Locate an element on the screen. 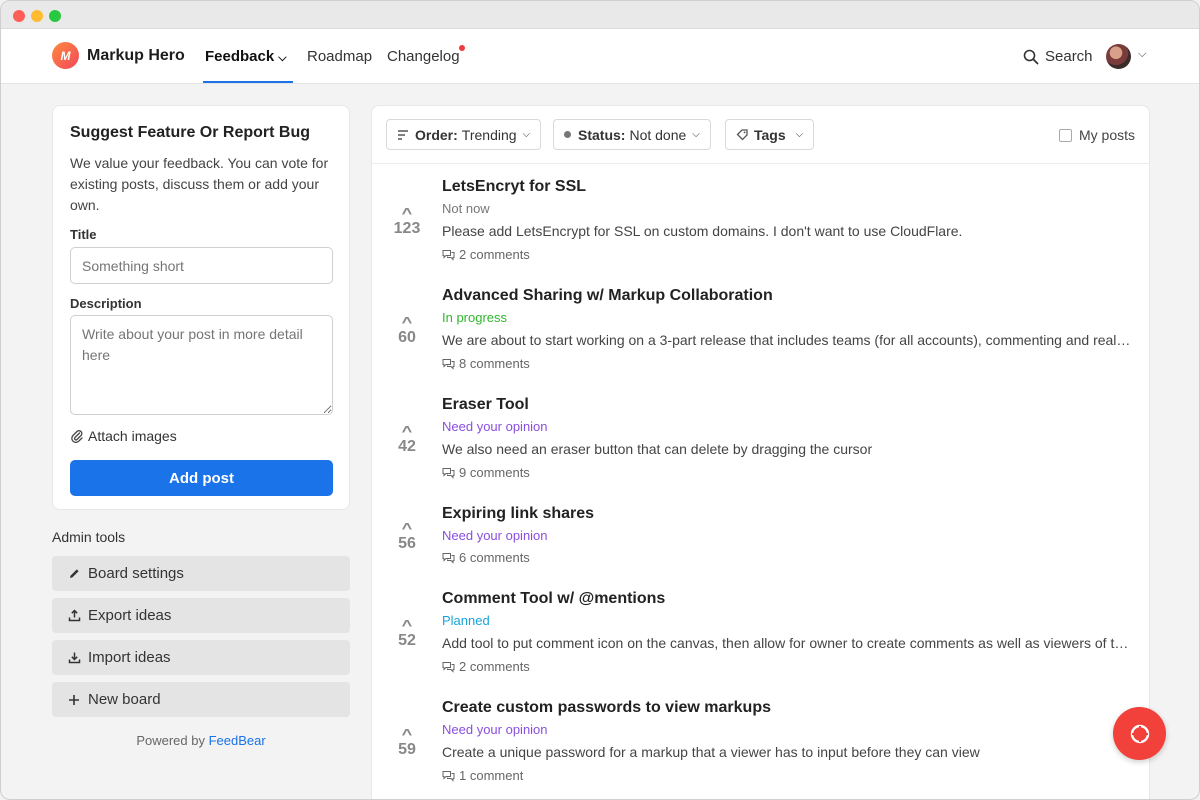  comments-count: 1 comment is located at coordinates (491, 775).